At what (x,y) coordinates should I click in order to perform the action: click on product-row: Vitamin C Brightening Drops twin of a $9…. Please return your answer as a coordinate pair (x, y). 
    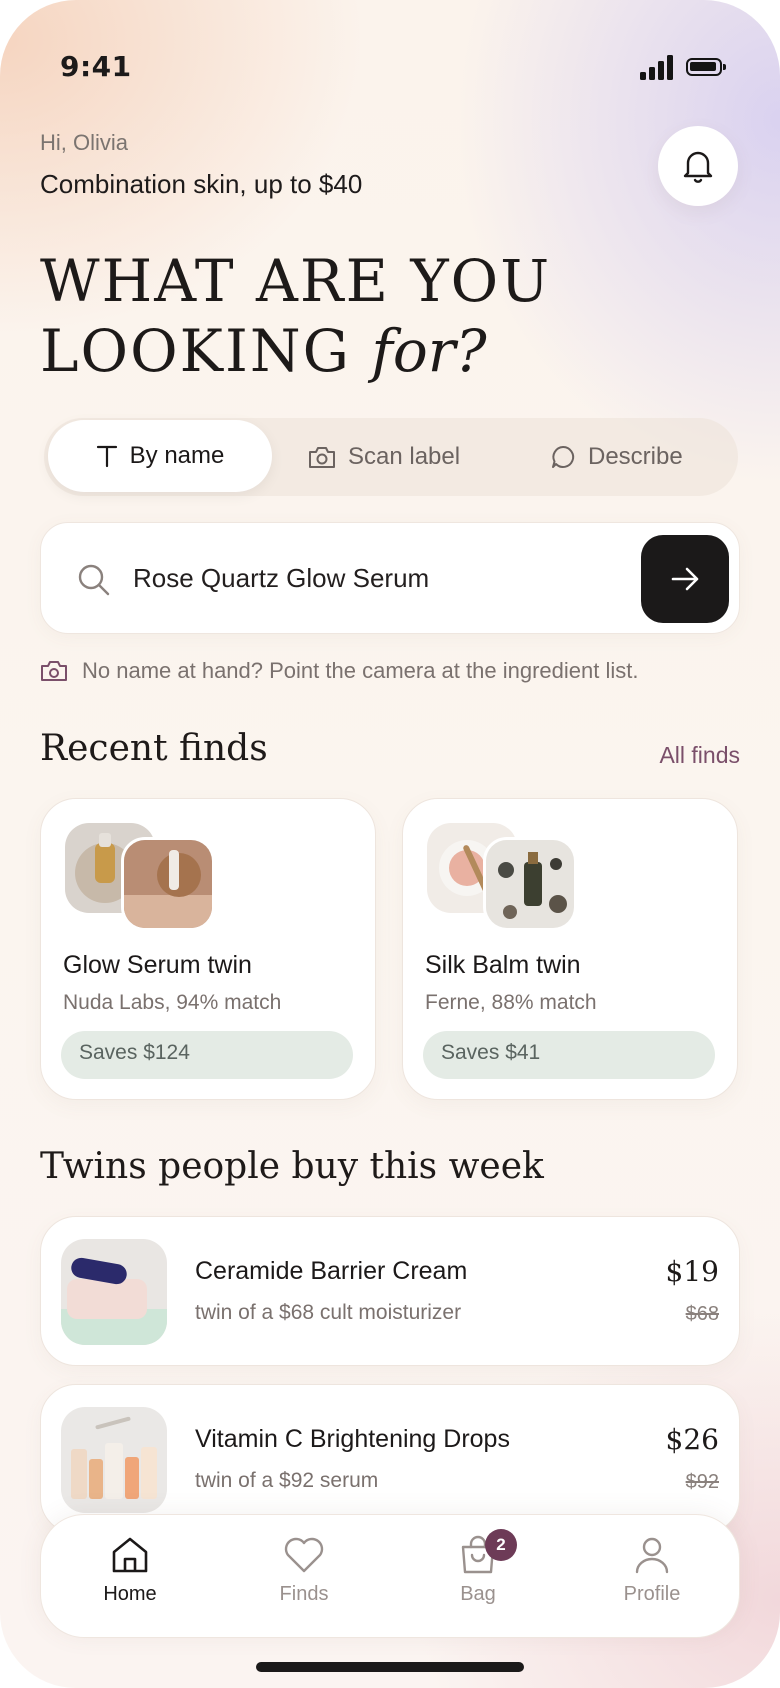
    Looking at the image, I should click on (390, 1459).